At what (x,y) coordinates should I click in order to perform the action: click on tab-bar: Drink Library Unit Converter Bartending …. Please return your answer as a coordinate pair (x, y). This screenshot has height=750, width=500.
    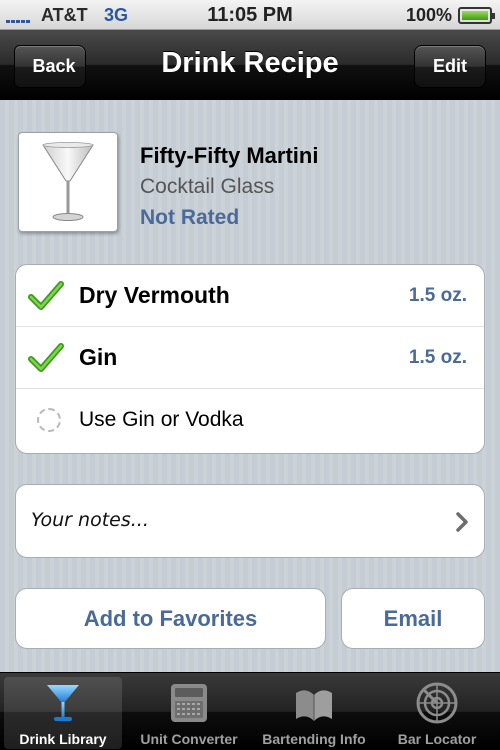
    Looking at the image, I should click on (250, 711).